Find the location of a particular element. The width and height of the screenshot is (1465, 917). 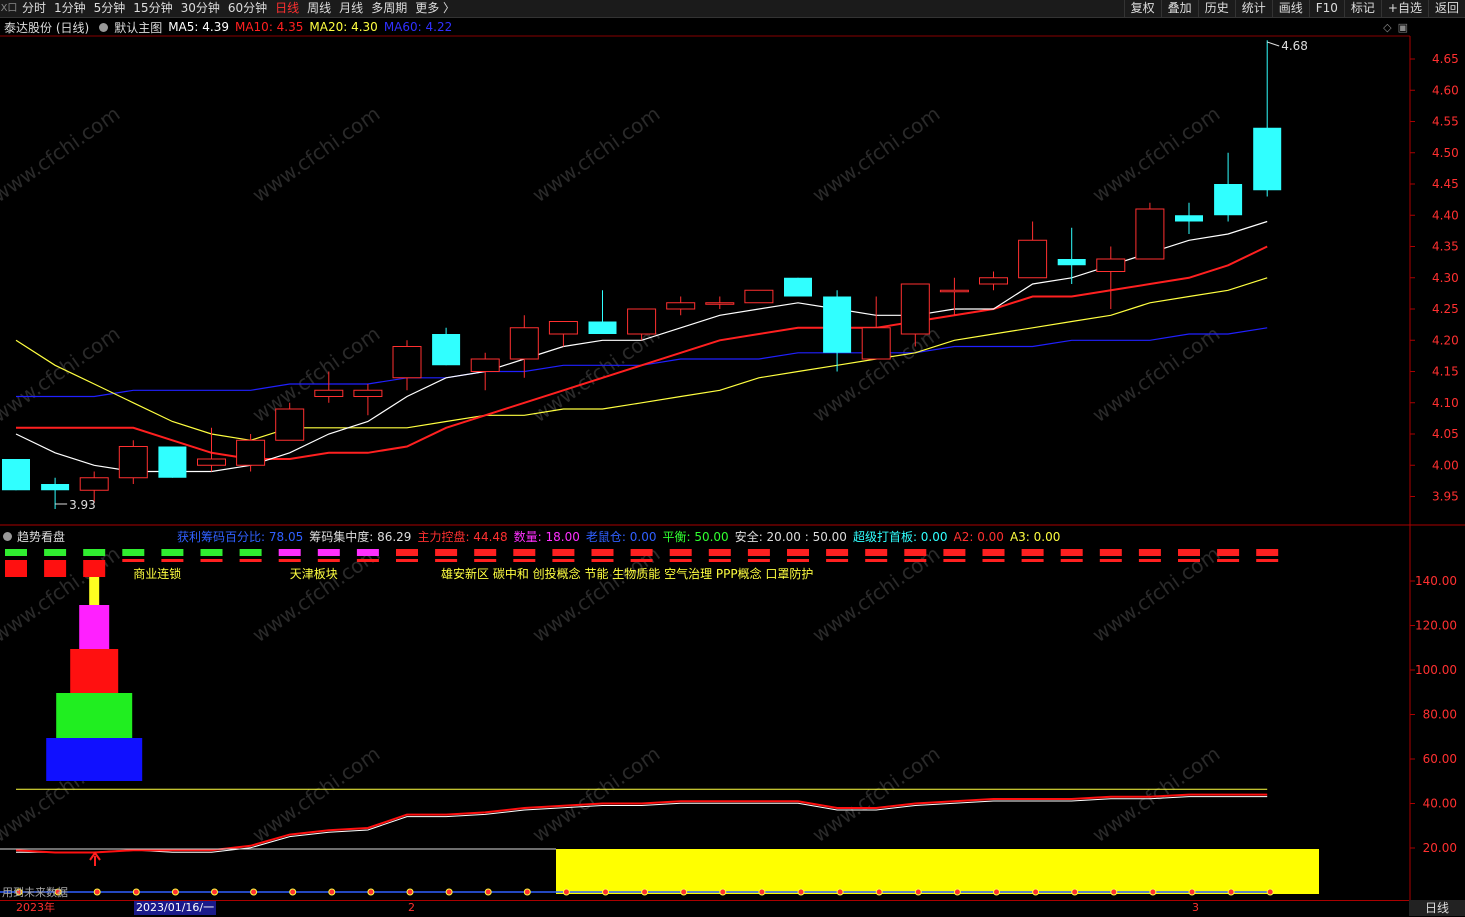

safety-zone is located at coordinates (937, 871).